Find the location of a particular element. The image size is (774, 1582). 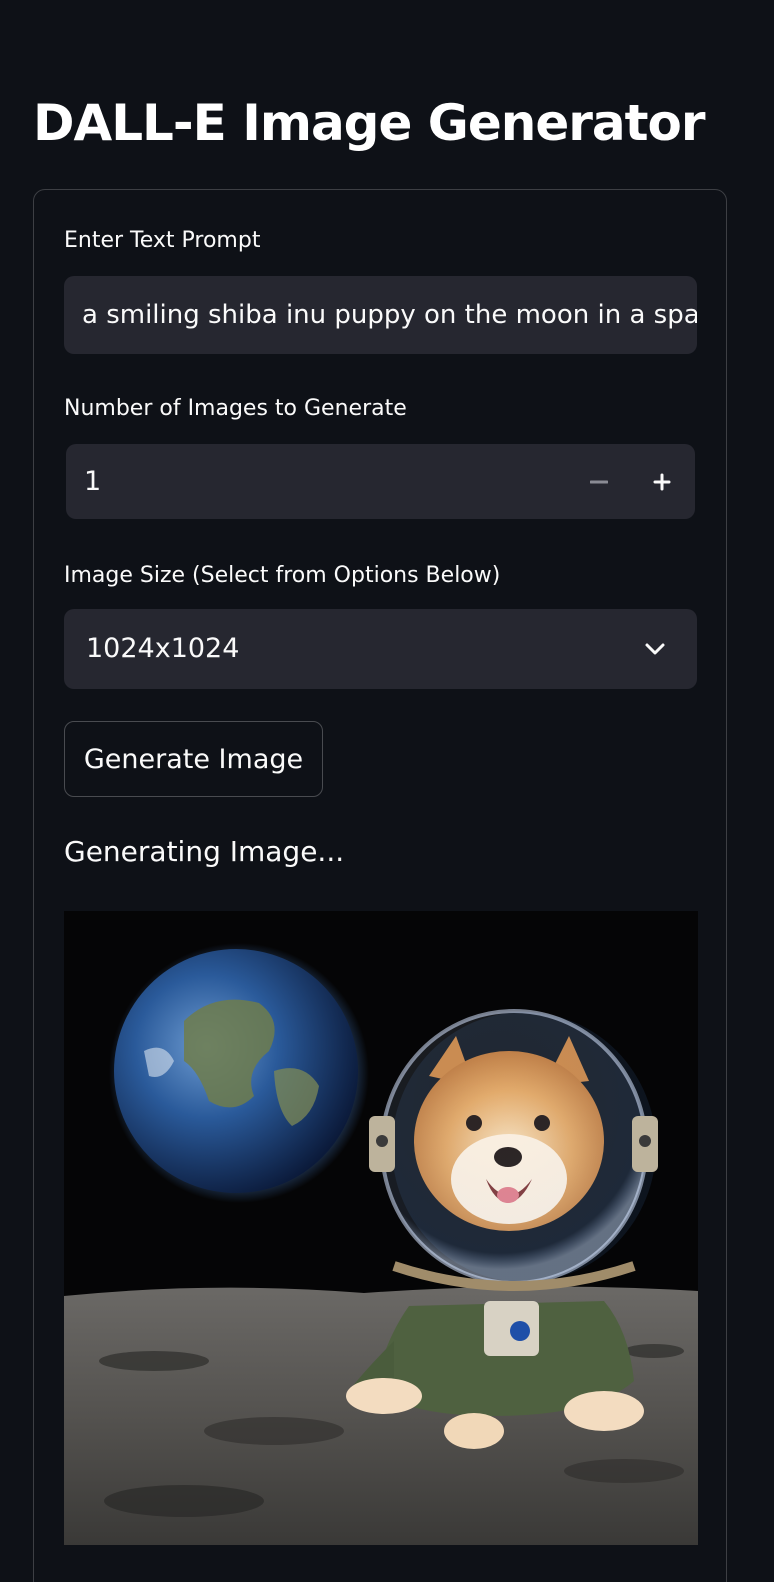

minus-icon is located at coordinates (599, 481).